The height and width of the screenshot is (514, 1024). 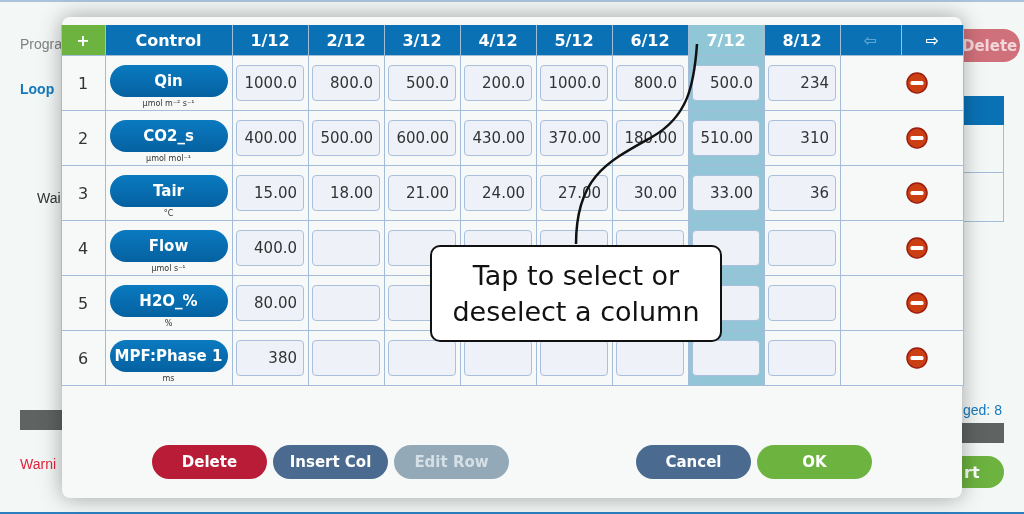 I want to click on column-header: 3/12, so click(x=422, y=40).